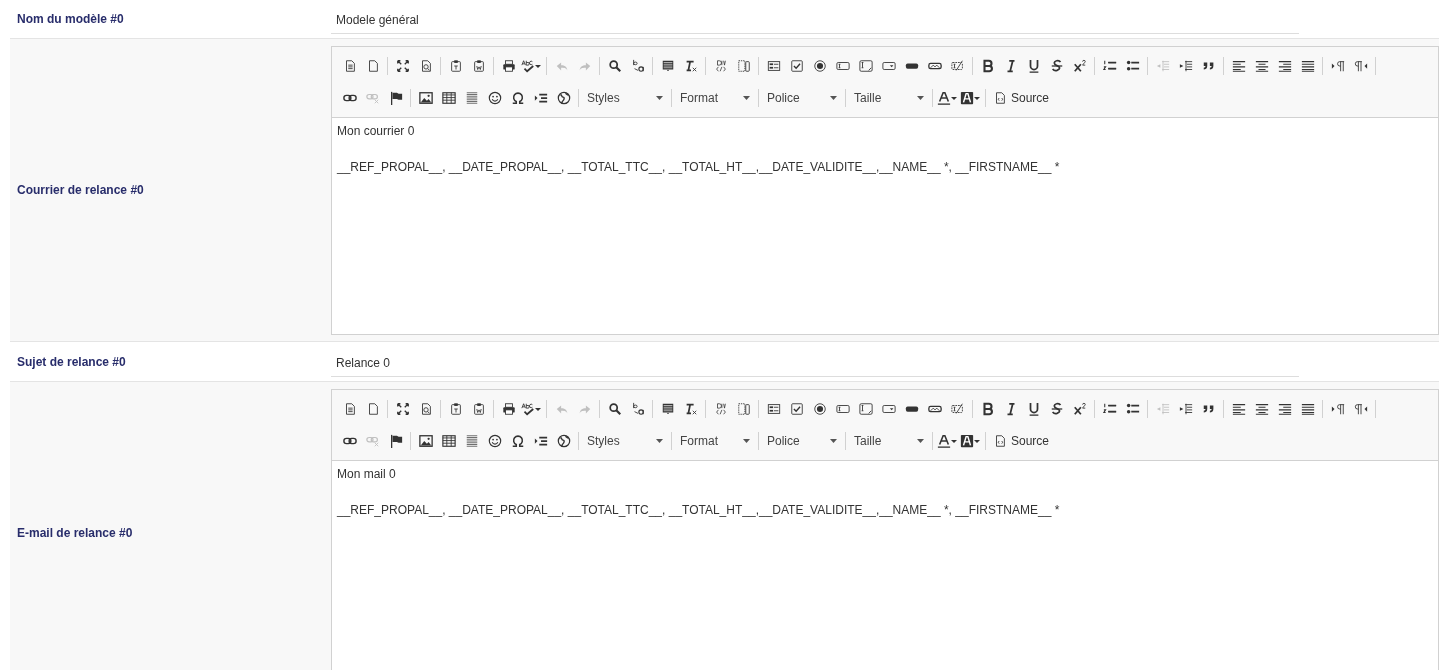 The width and height of the screenshot is (1439, 670). What do you see at coordinates (815, 363) in the screenshot?
I see `input-field: Relance 0` at bounding box center [815, 363].